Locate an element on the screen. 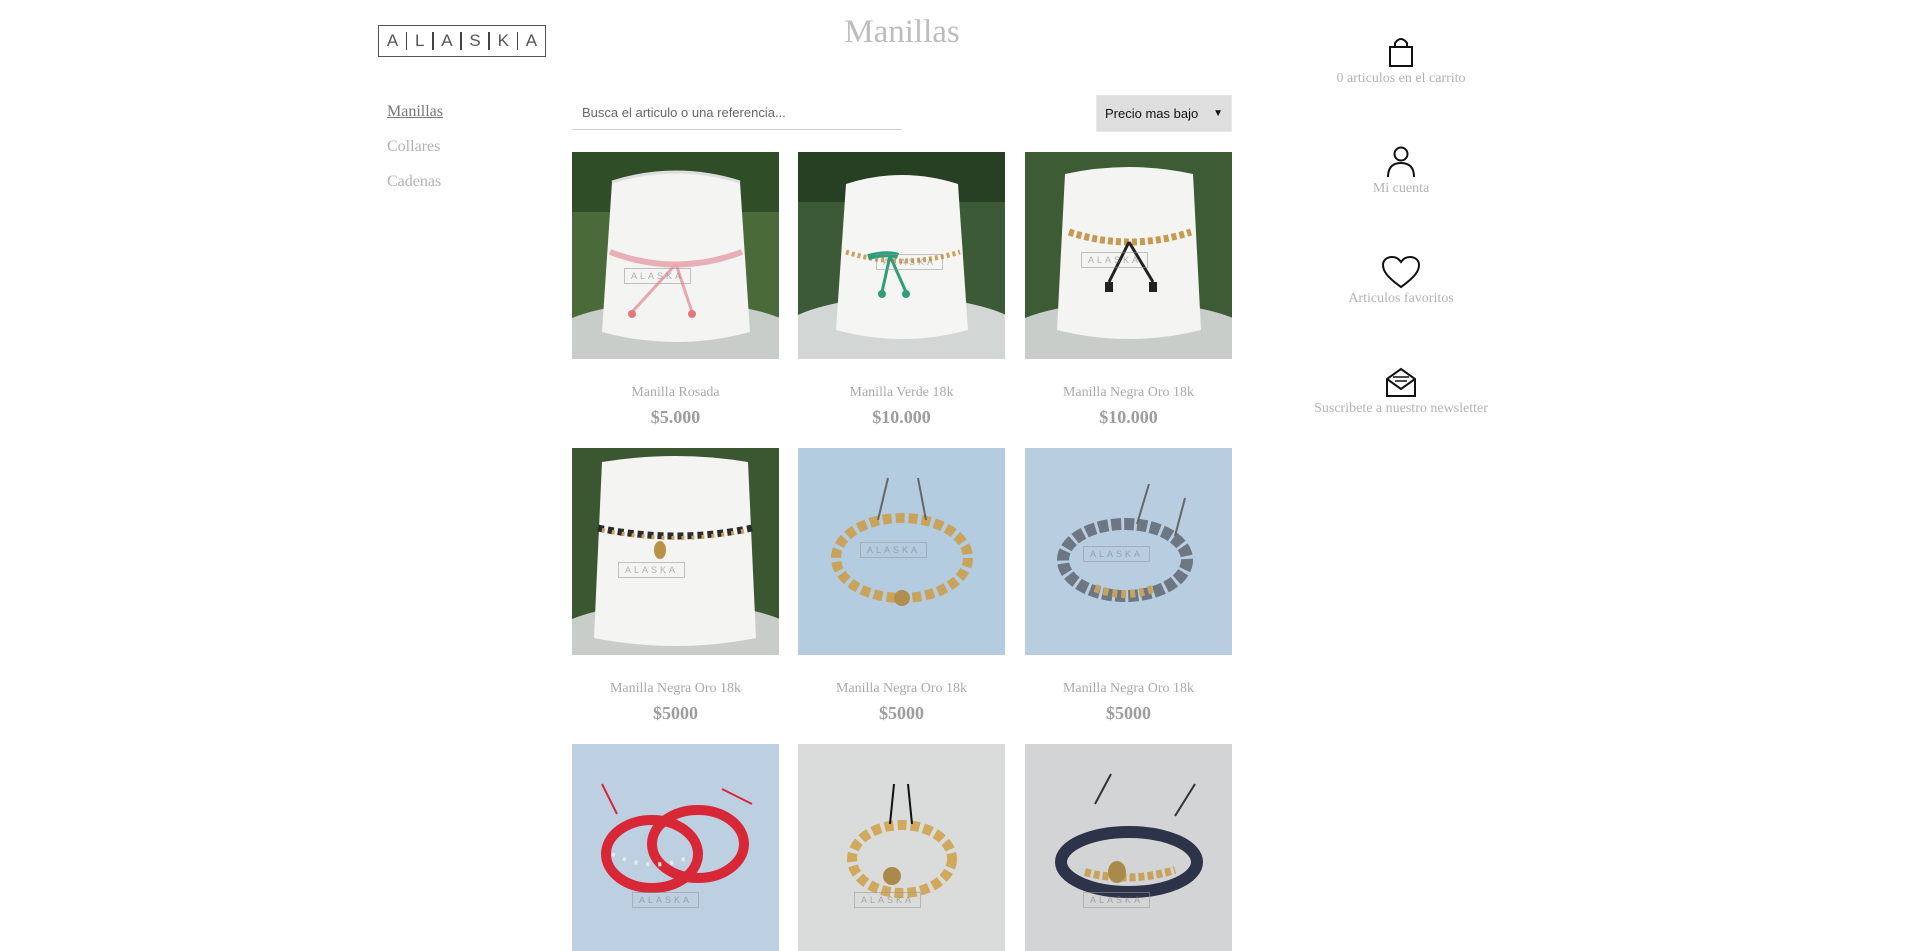  envelope-icon is located at coordinates (1401, 382).